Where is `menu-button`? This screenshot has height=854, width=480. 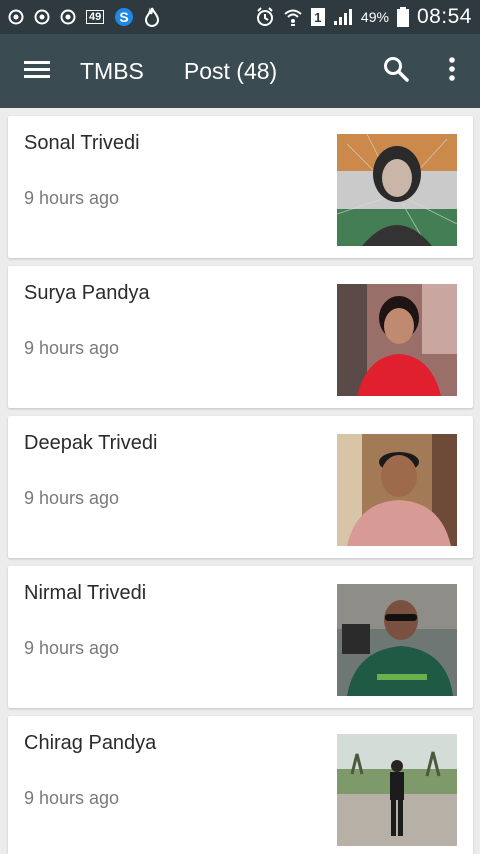
menu-button is located at coordinates (37, 71).